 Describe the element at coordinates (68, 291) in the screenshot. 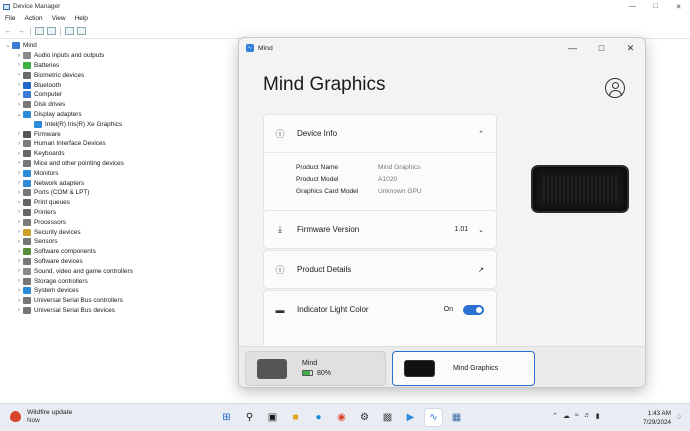

I see `tree-item: › System devices` at that location.